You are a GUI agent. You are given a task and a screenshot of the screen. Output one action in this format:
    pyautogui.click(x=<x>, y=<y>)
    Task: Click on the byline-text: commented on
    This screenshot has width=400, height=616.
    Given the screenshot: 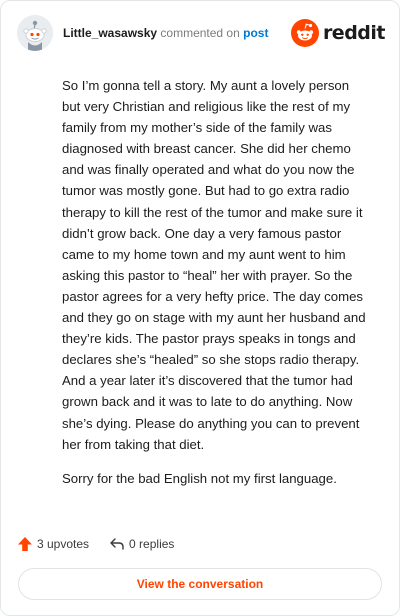 What is the action you would take?
    pyautogui.click(x=200, y=33)
    